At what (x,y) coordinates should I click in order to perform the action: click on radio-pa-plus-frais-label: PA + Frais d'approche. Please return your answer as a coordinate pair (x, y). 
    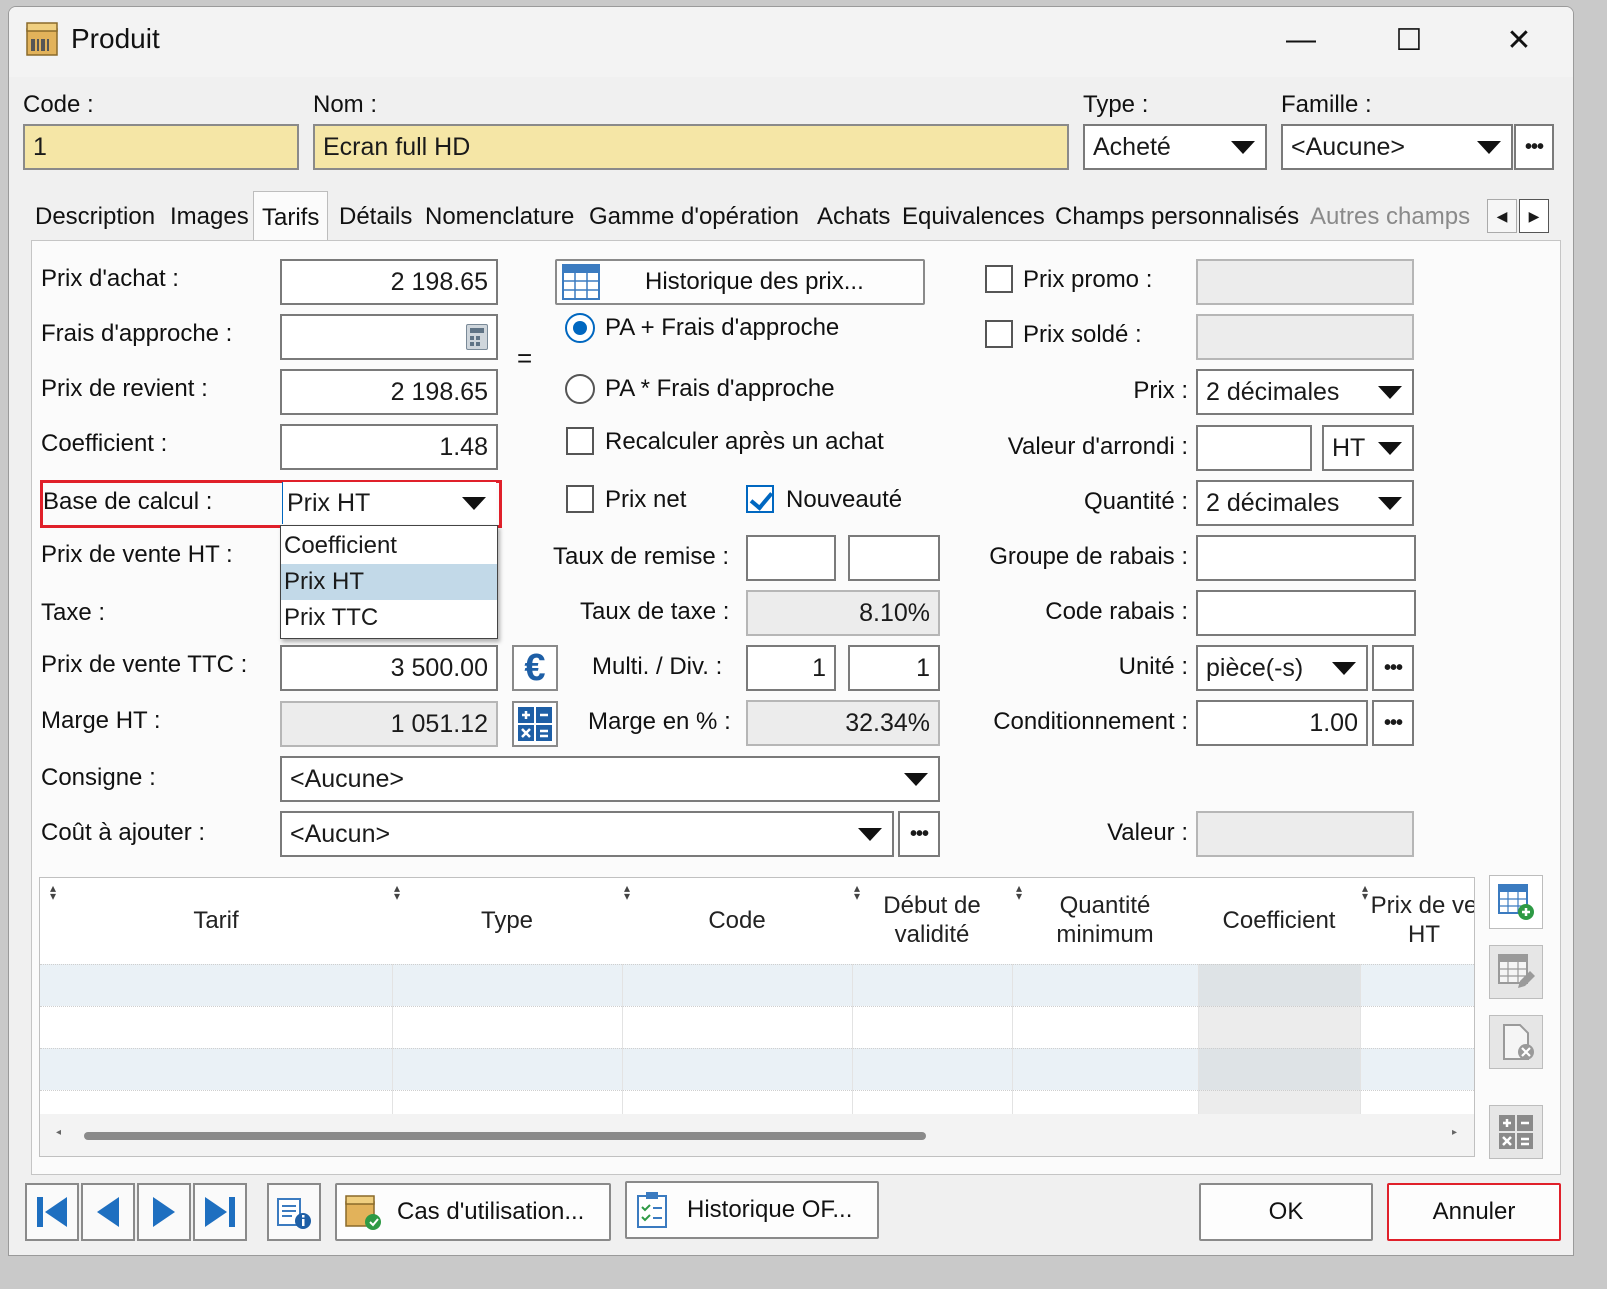
    Looking at the image, I should click on (722, 327).